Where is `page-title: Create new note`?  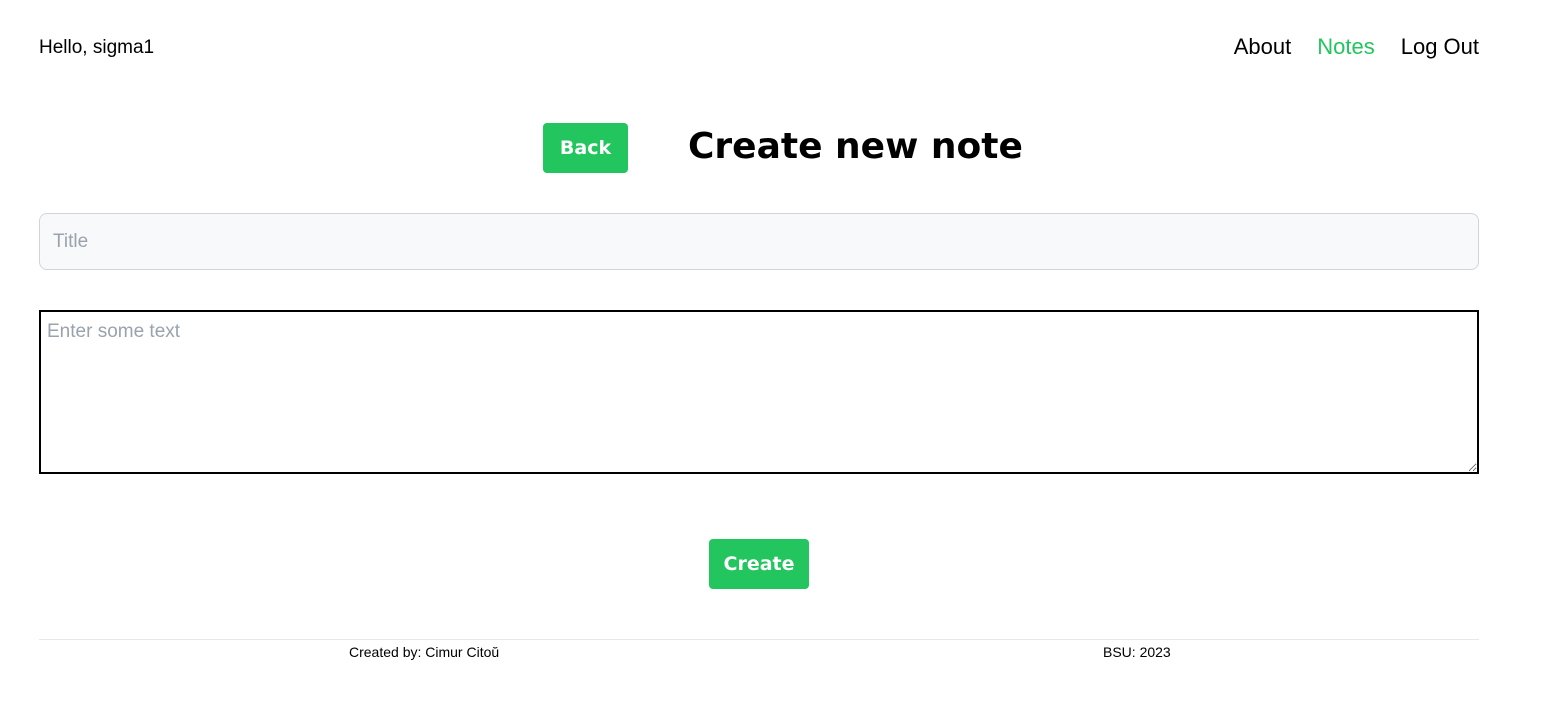
page-title: Create new note is located at coordinates (855, 146).